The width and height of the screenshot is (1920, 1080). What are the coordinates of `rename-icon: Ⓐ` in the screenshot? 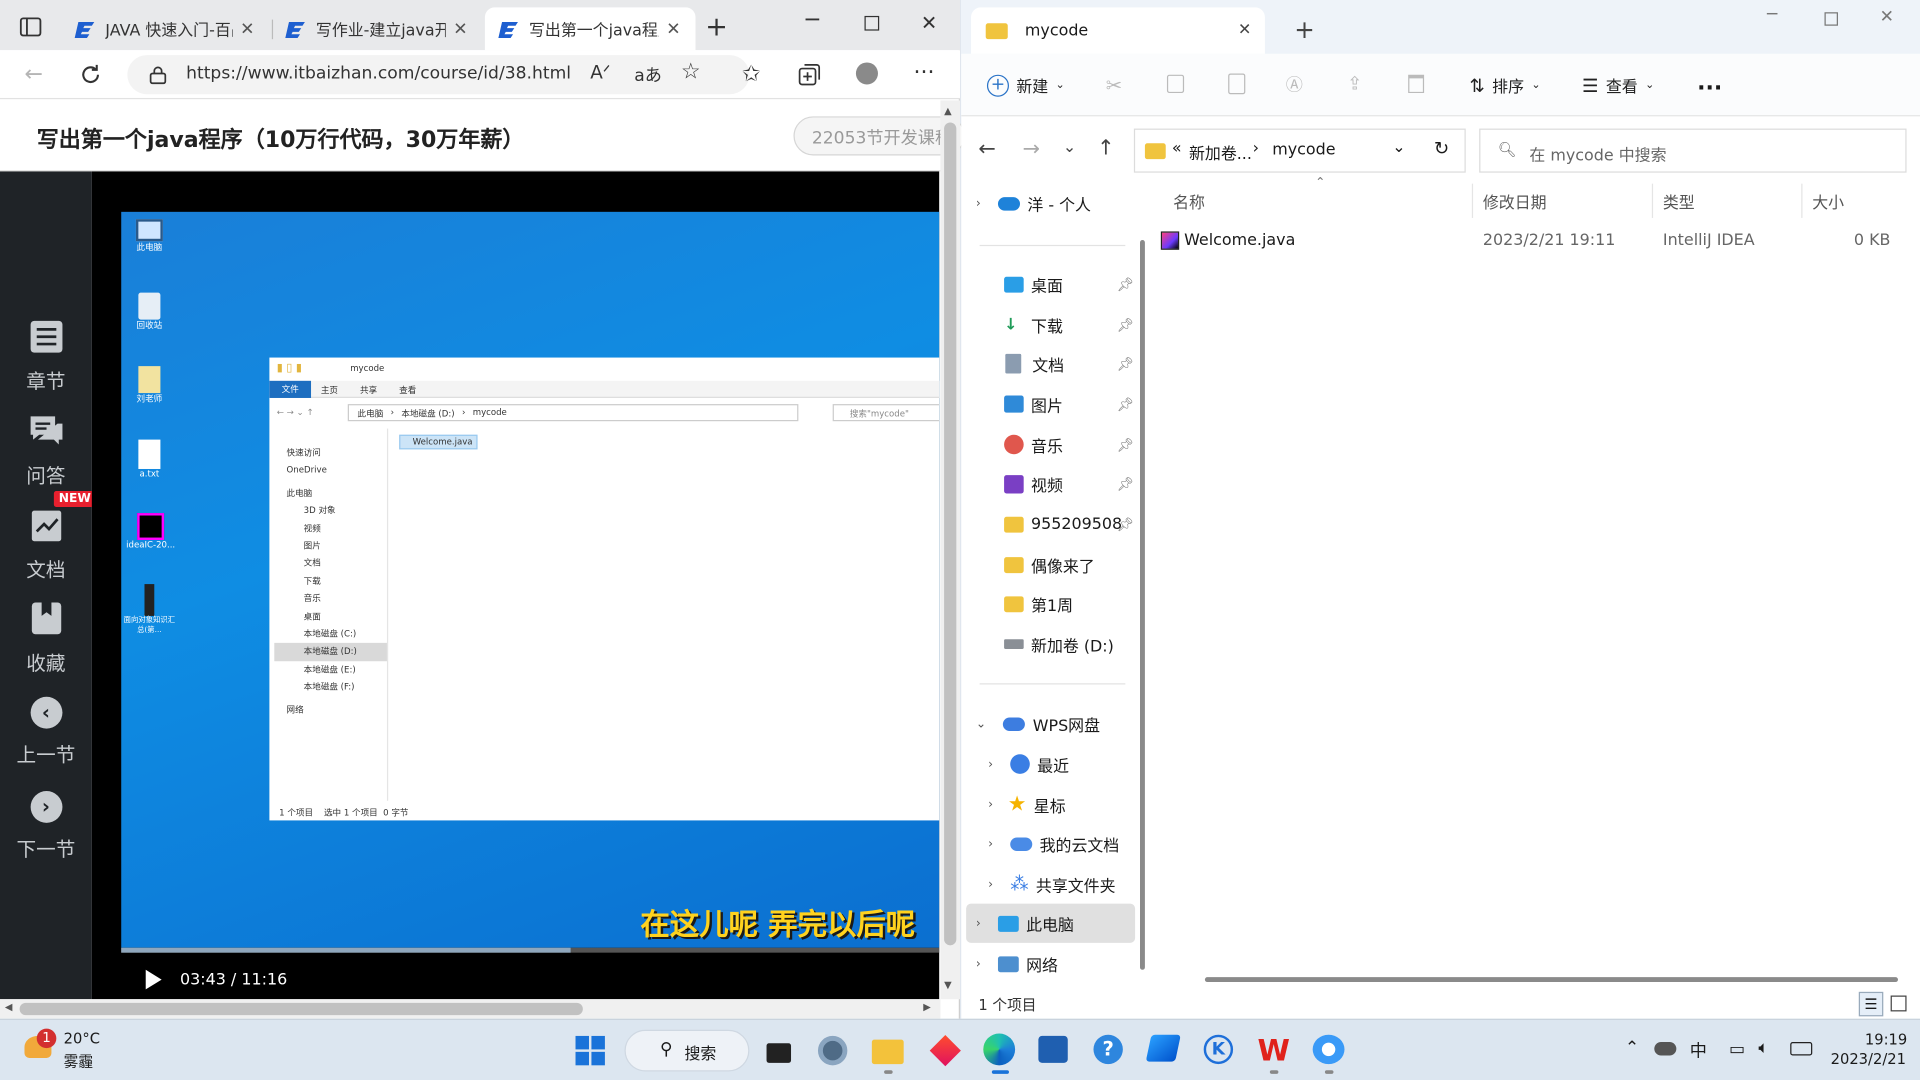 It's located at (1294, 84).